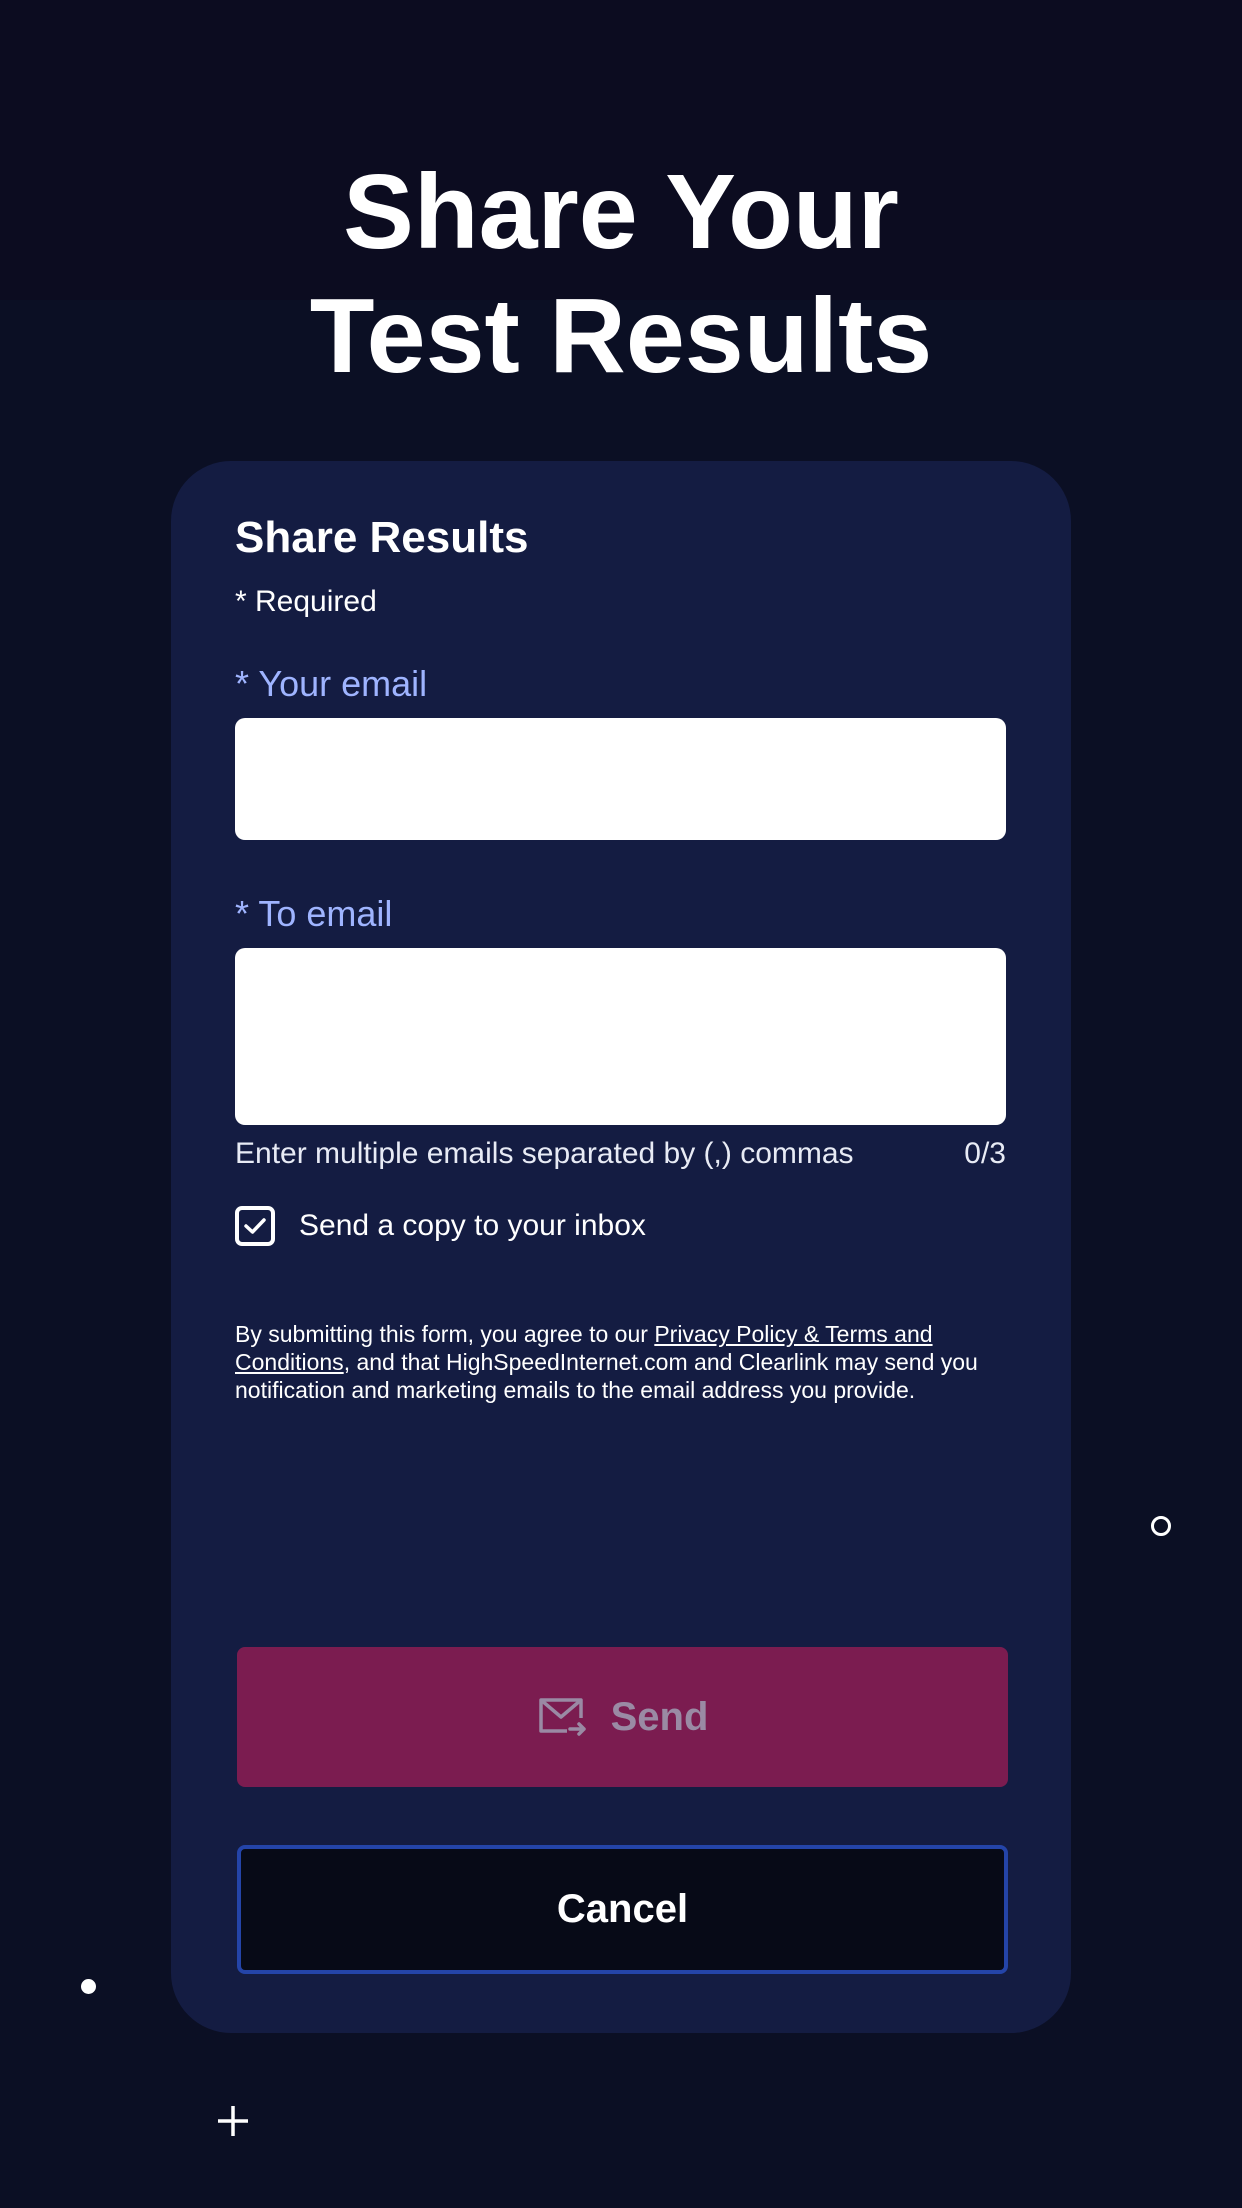  Describe the element at coordinates (472, 1225) in the screenshot. I see `send-copy-label: Send a copy to your inbox` at that location.